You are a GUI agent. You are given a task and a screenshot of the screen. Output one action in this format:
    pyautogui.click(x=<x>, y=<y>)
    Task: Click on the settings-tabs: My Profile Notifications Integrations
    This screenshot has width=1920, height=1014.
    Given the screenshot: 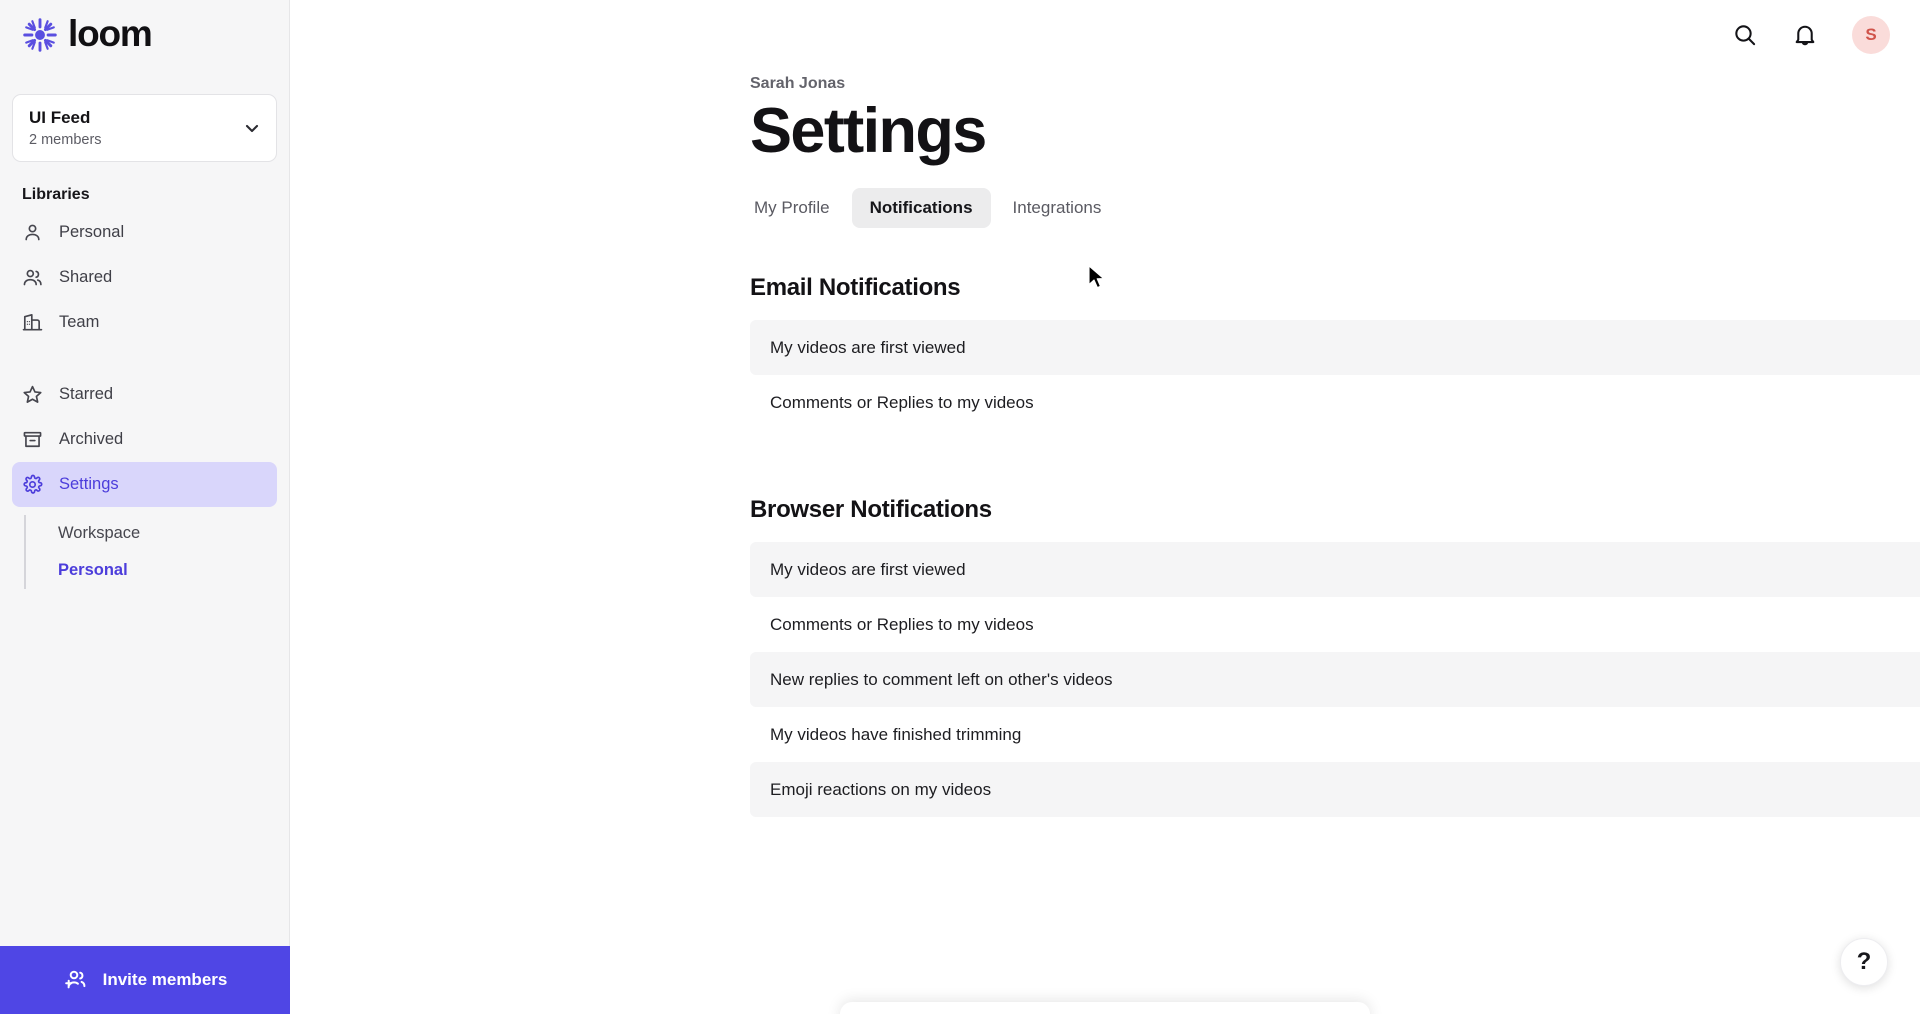 What is the action you would take?
    pyautogui.click(x=1328, y=208)
    